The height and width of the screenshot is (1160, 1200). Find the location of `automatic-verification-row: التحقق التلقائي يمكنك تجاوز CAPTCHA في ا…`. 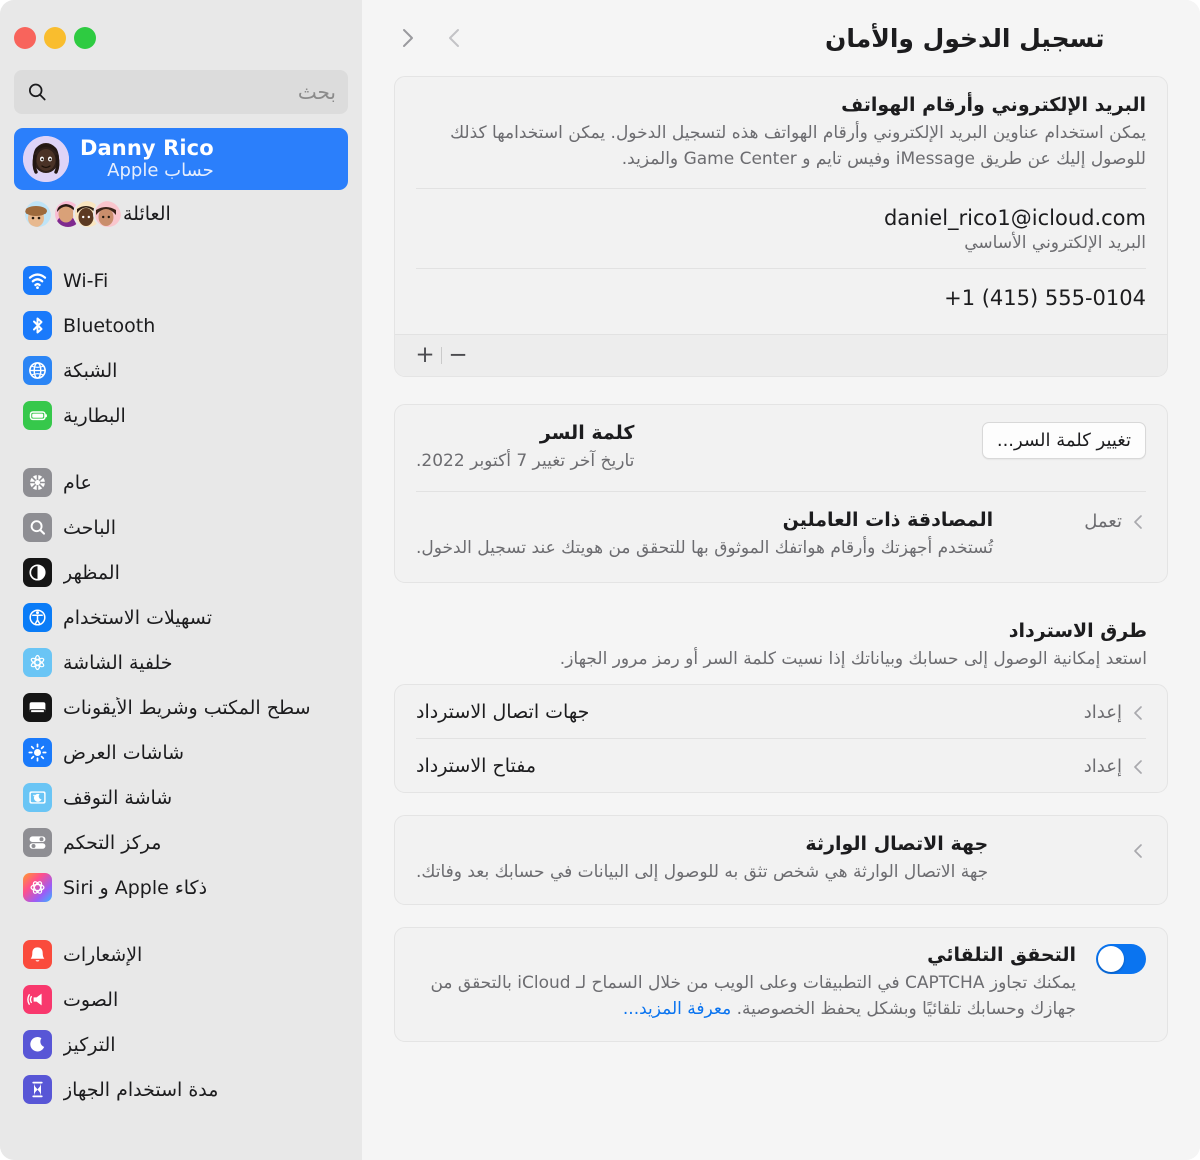

automatic-verification-row: التحقق التلقائي يمكنك تجاوز CAPTCHA في ا… is located at coordinates (781, 984).